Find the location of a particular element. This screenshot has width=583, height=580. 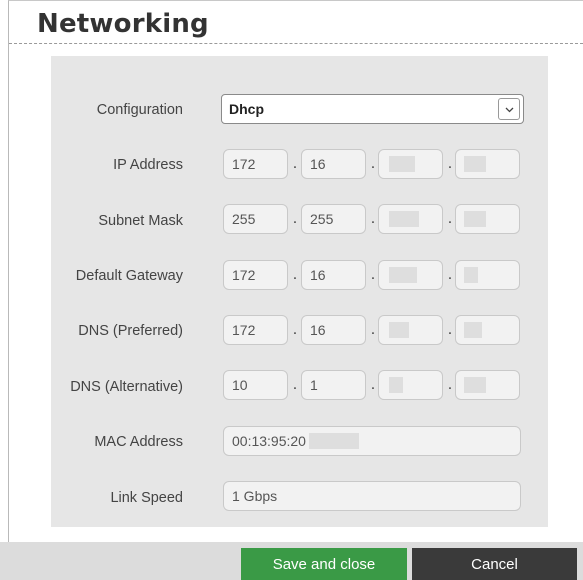

ip-address-octet-1: 172 is located at coordinates (255, 164).